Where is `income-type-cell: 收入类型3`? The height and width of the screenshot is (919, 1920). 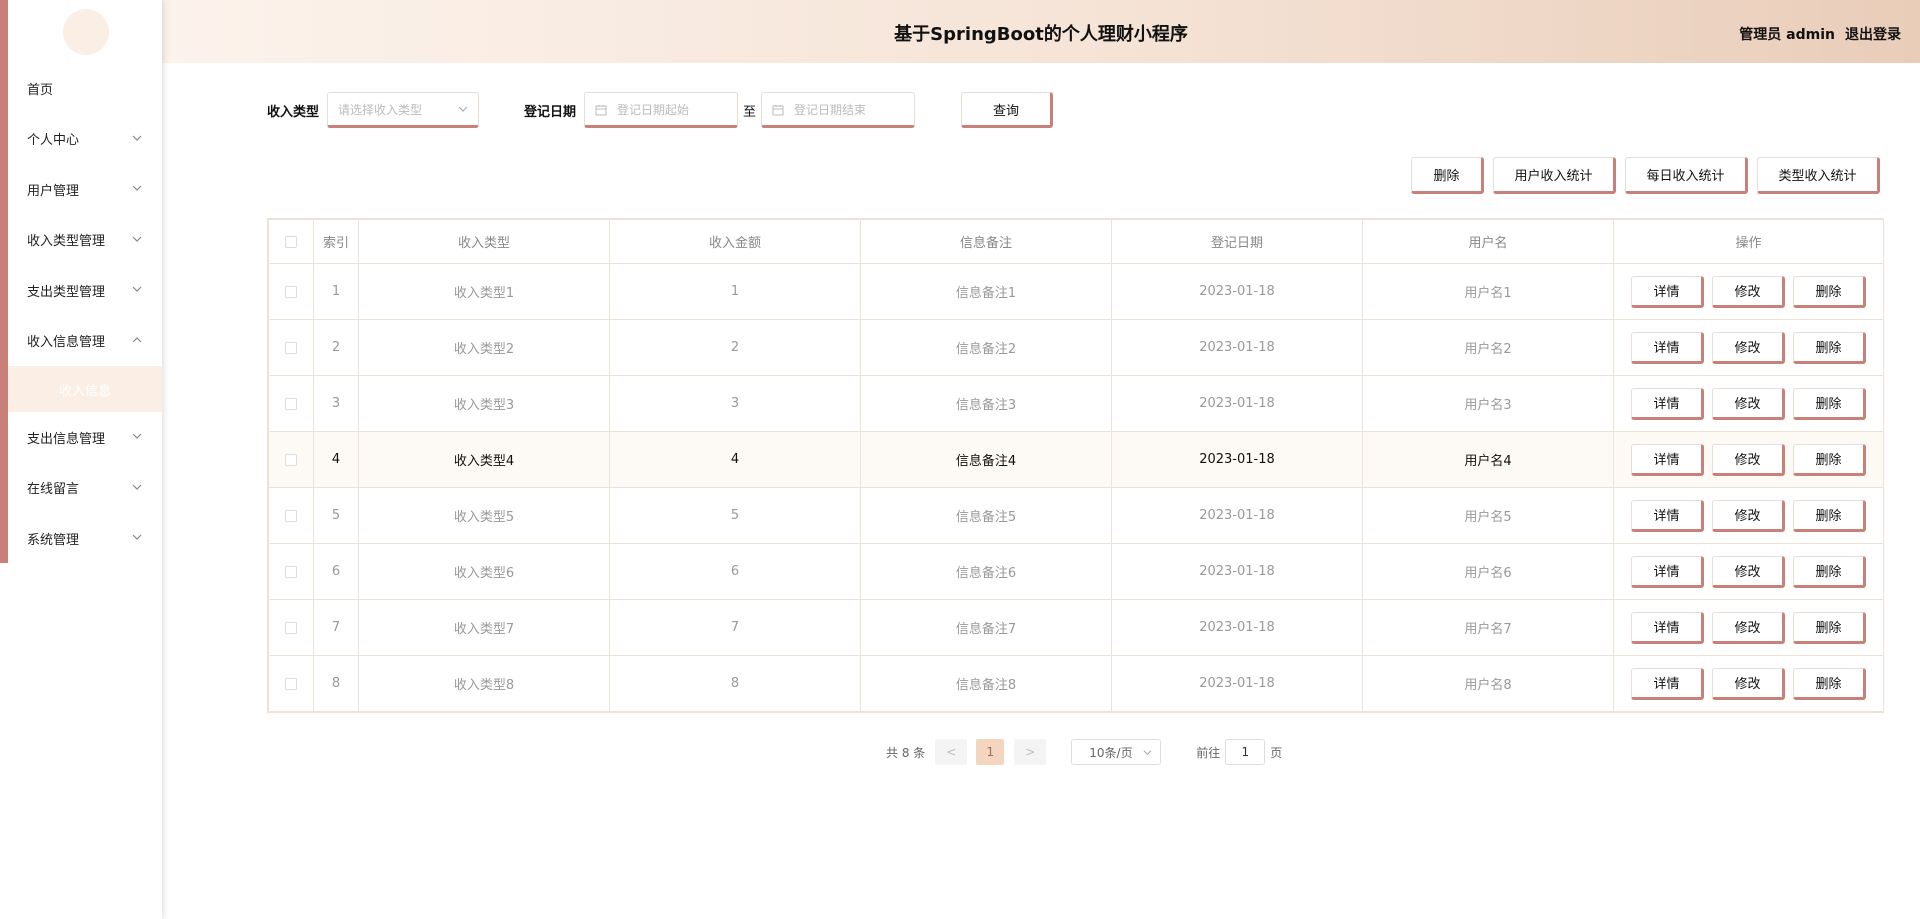
income-type-cell: 收入类型3 is located at coordinates (484, 403).